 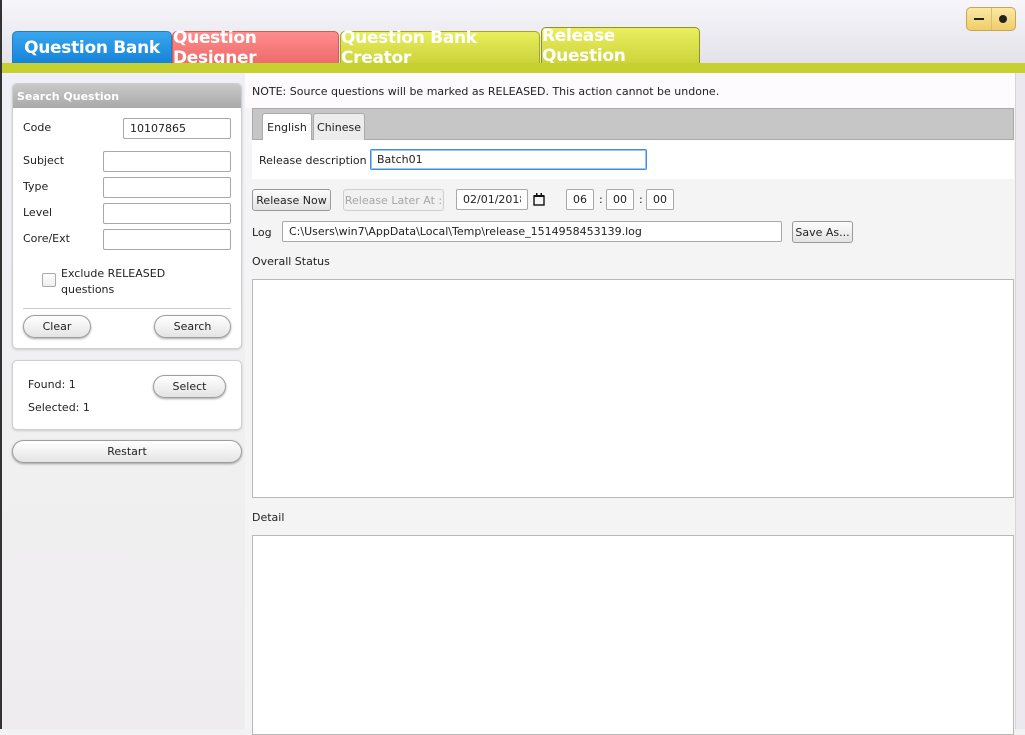 I want to click on hour-input, so click(x=580, y=199).